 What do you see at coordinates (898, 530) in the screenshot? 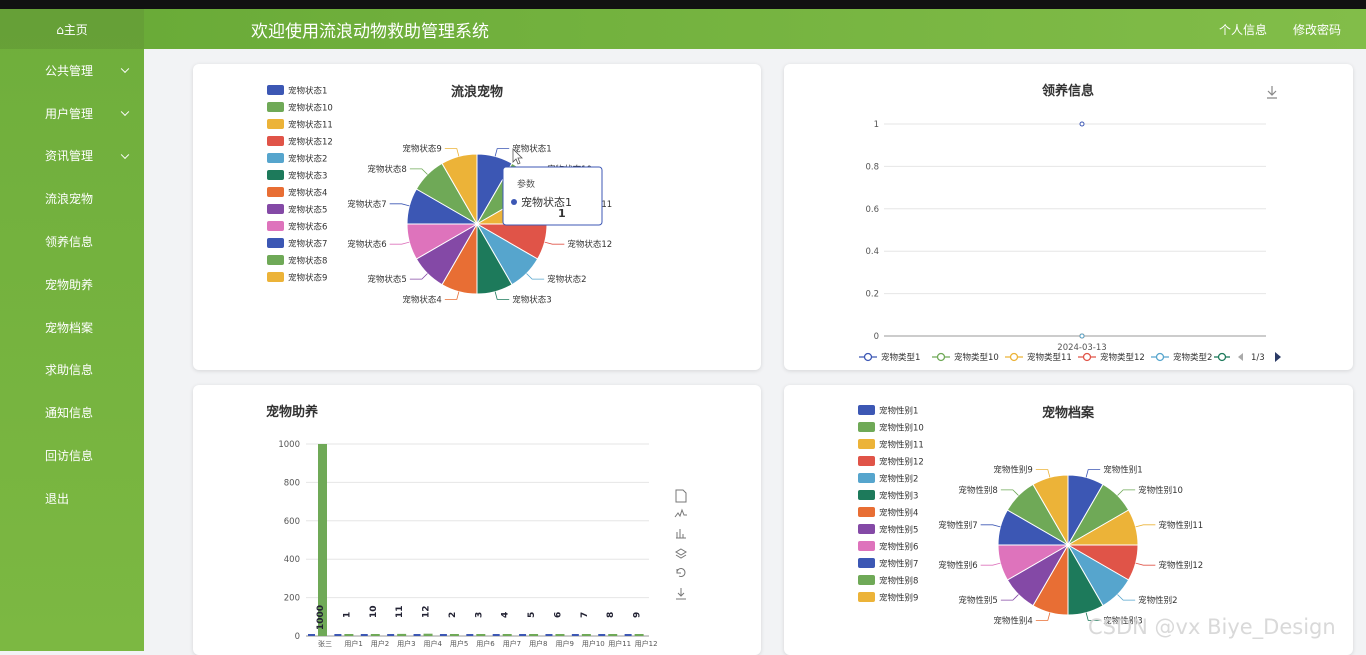
I see `legend-label: 宠物性别5` at bounding box center [898, 530].